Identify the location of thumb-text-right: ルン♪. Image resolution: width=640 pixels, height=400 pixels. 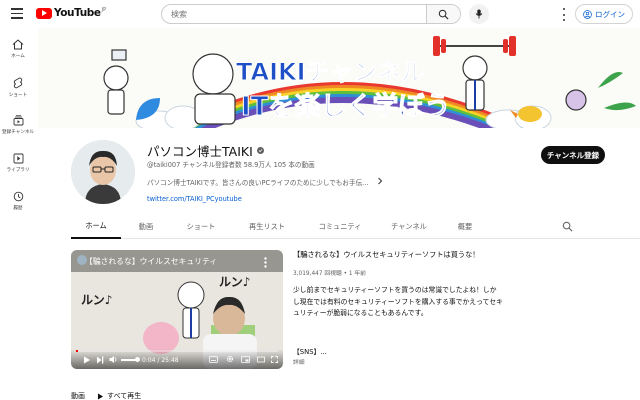
(234, 282).